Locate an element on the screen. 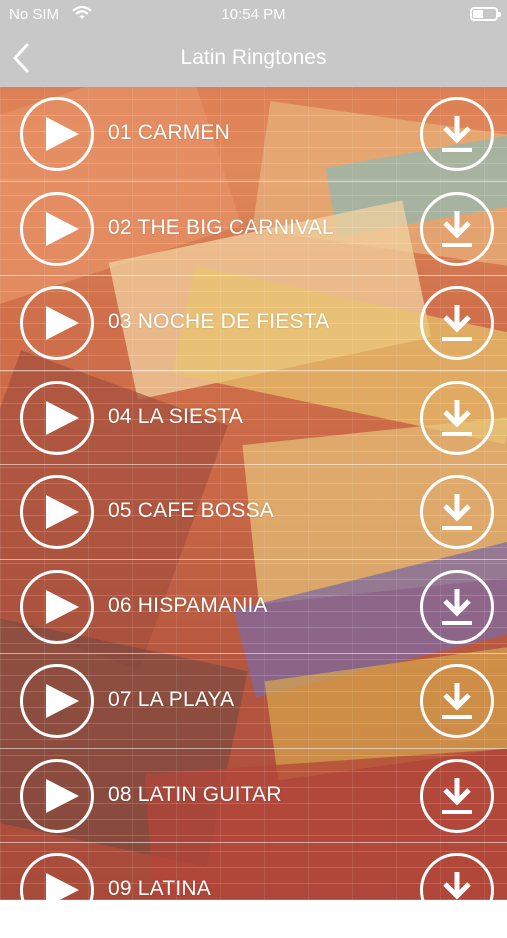 Image resolution: width=507 pixels, height=938 pixels. page-title: Latin Ringtones is located at coordinates (253, 57).